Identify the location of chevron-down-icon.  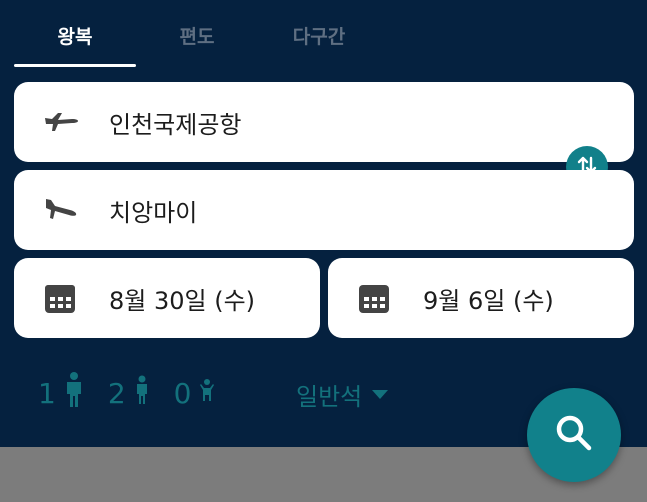
(380, 394).